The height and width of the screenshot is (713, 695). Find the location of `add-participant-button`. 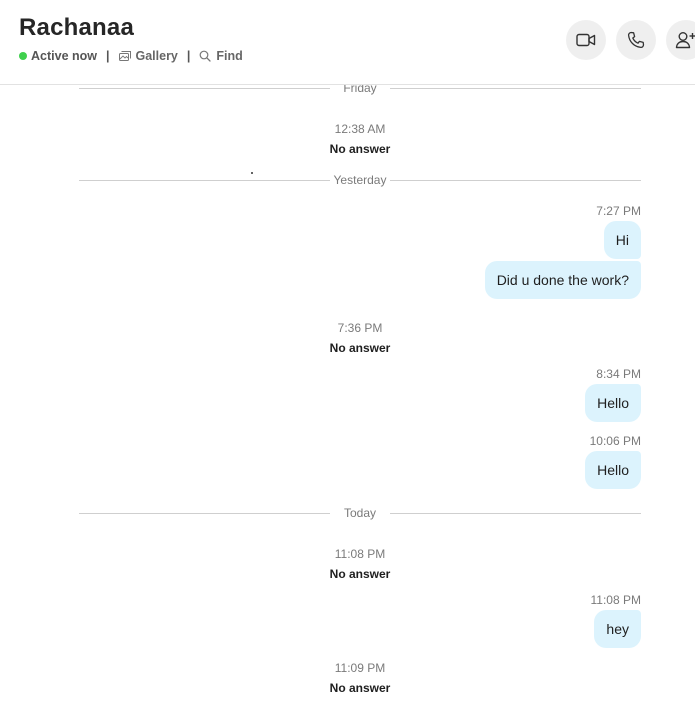

add-participant-button is located at coordinates (680, 40).